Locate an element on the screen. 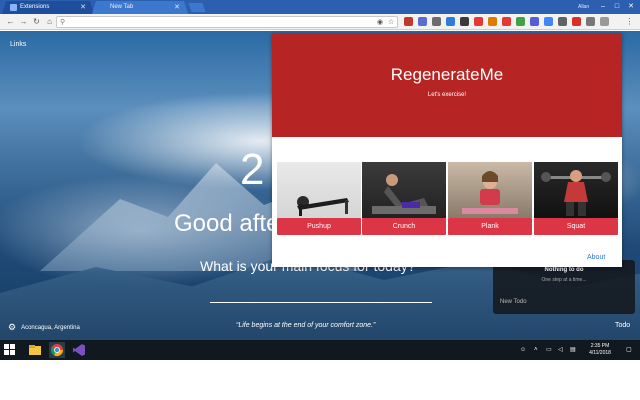 Image resolution: width=640 pixels, height=400 pixels. links-button: Links is located at coordinates (18, 44).